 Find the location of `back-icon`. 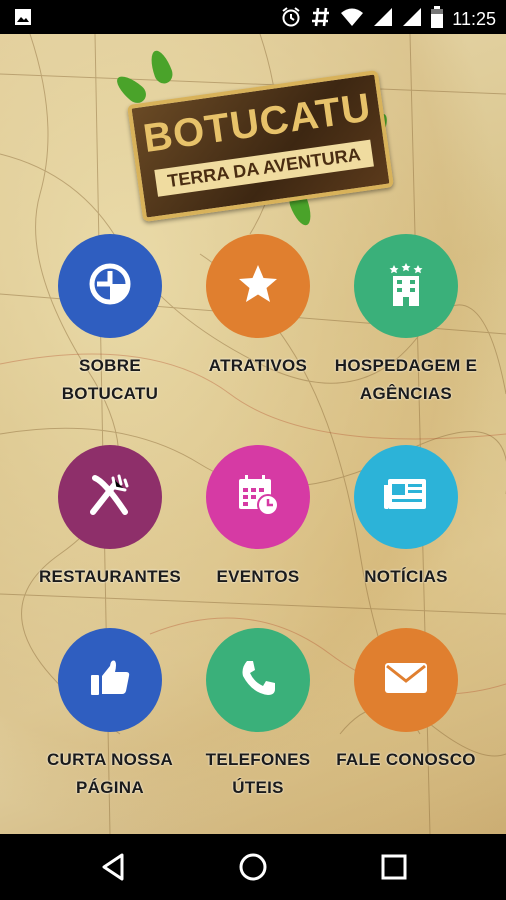

back-icon is located at coordinates (114, 867).